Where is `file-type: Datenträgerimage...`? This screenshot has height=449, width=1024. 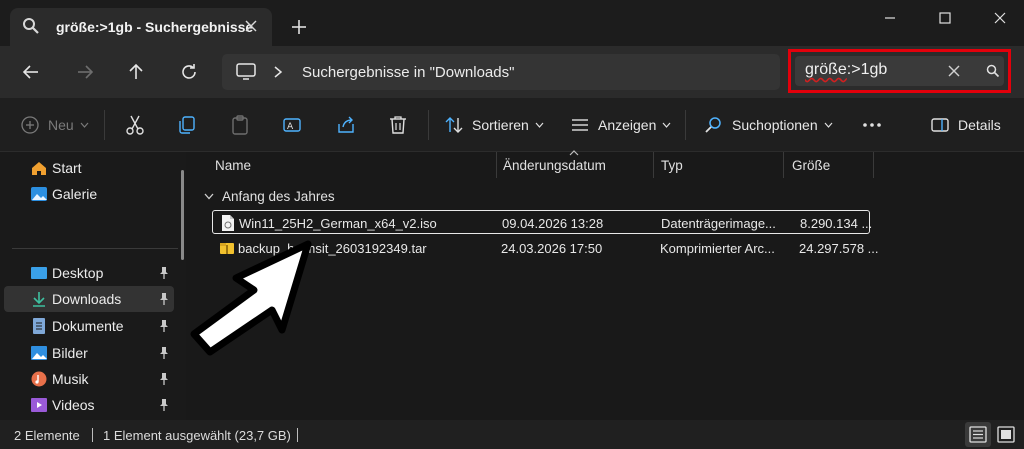
file-type: Datenträgerimage... is located at coordinates (718, 223).